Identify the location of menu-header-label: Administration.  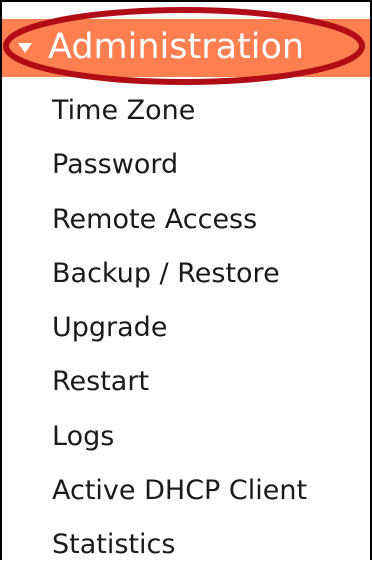
(176, 47).